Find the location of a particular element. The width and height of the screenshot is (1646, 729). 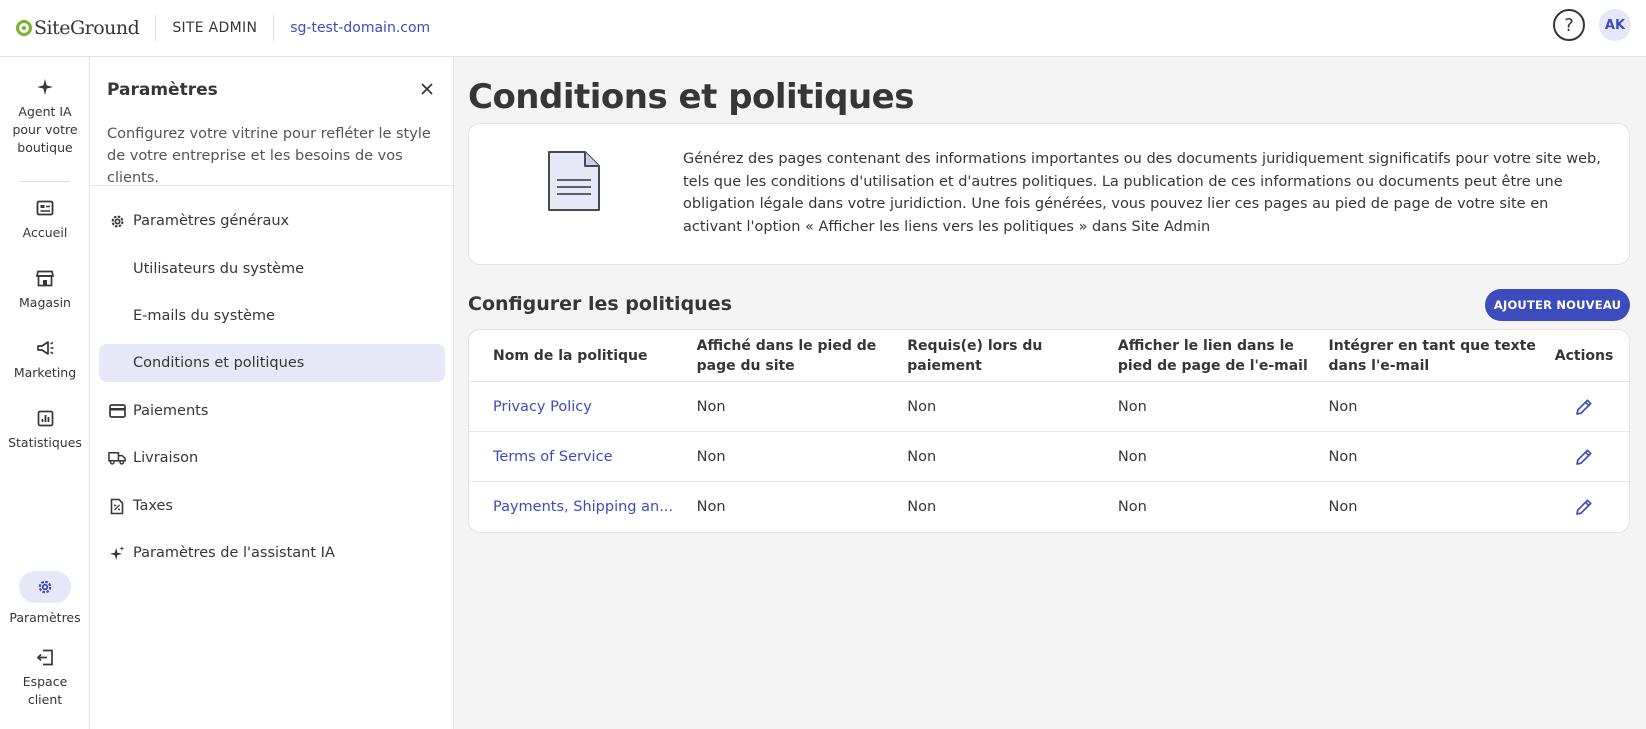

home-icon is located at coordinates (45, 208).